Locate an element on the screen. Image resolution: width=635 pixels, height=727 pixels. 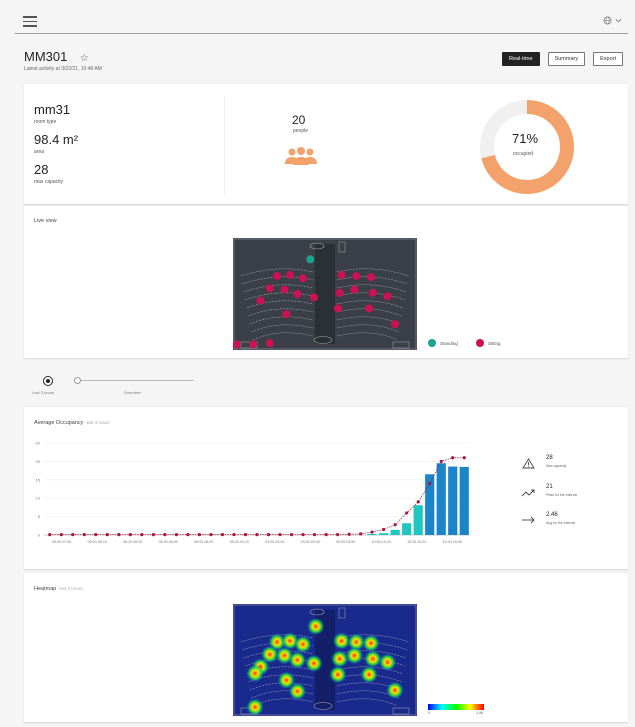
sitting-label: Sitting is located at coordinates (494, 343).